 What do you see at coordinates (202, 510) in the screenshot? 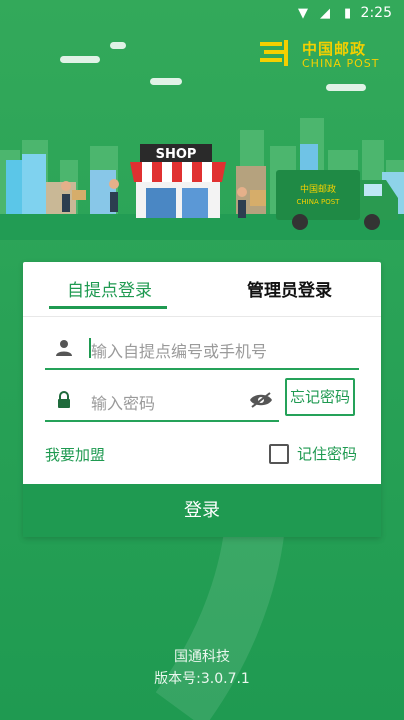
I see `login-button: 登录` at bounding box center [202, 510].